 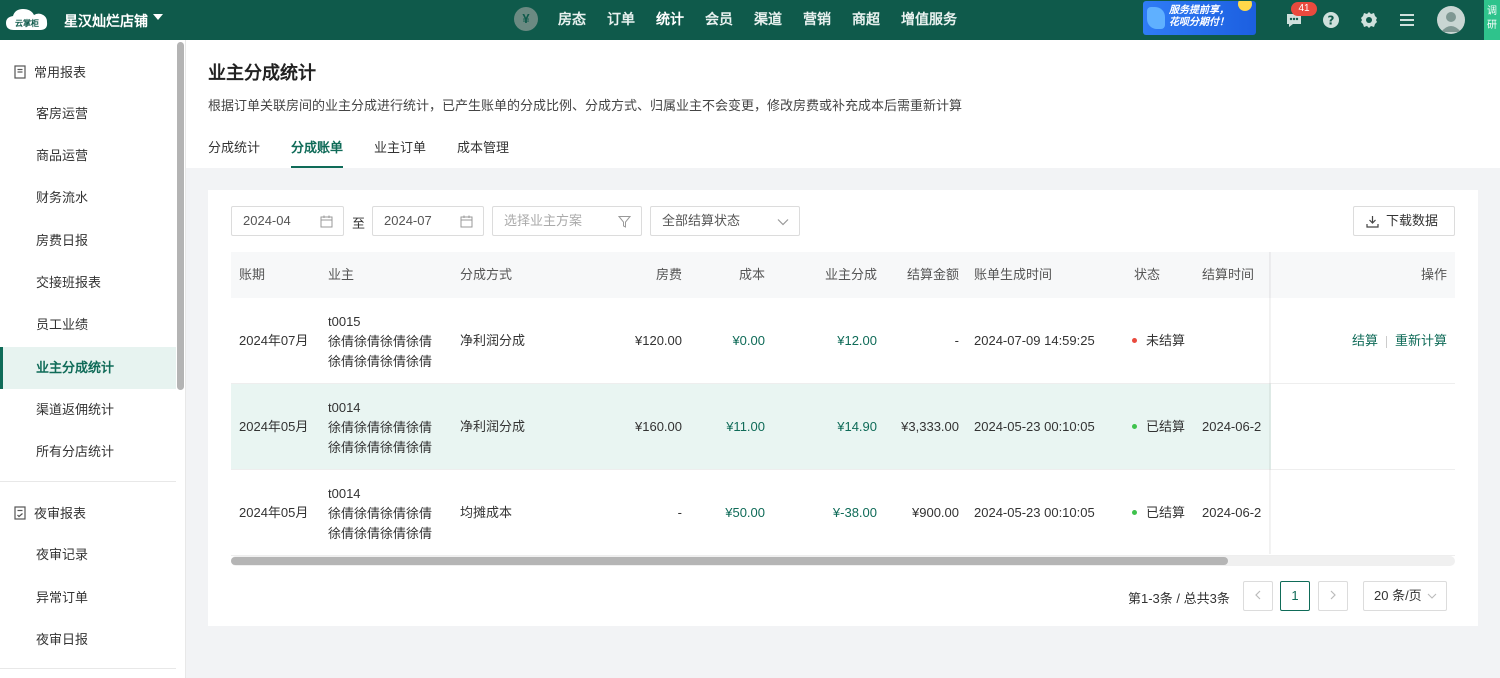 I want to click on chevron-down-icon, so click(x=1432, y=596).